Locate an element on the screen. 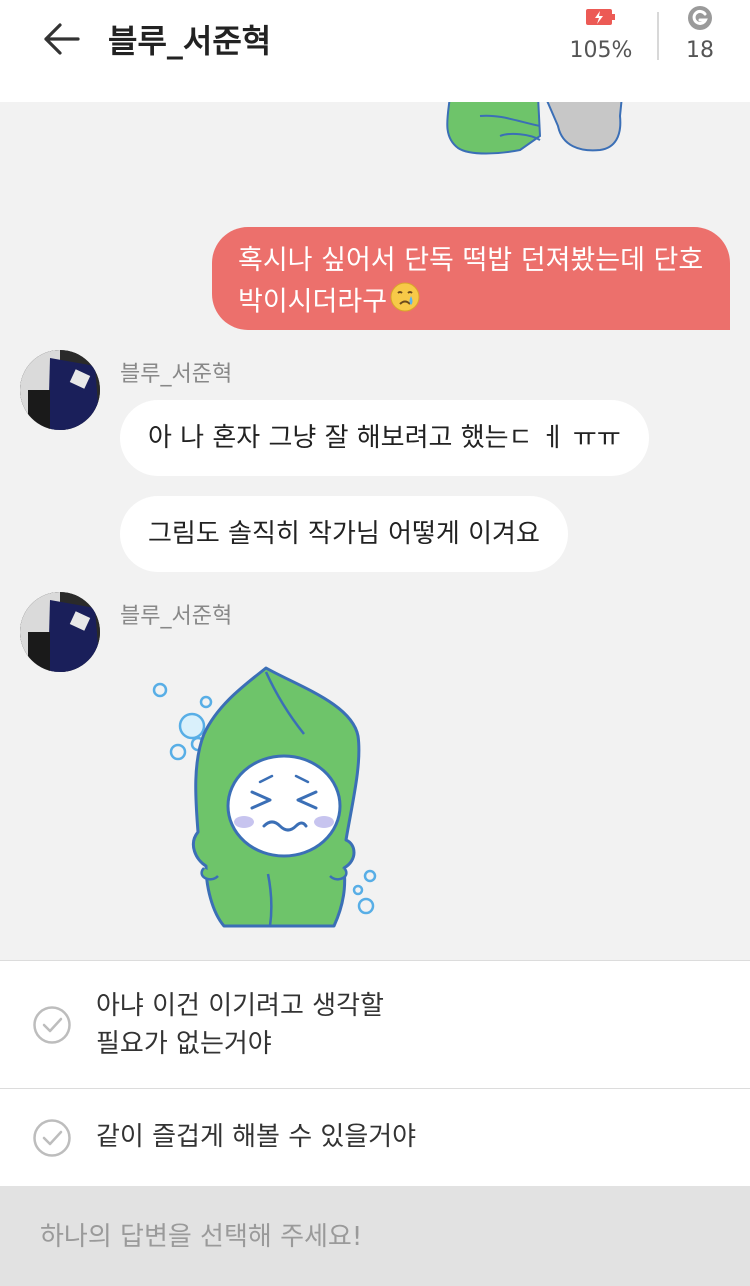  my-message-bubble: 혹시나 싶어서 단독 떡밥 던져봤는데 단호박이시더라구 is located at coordinates (471, 278).